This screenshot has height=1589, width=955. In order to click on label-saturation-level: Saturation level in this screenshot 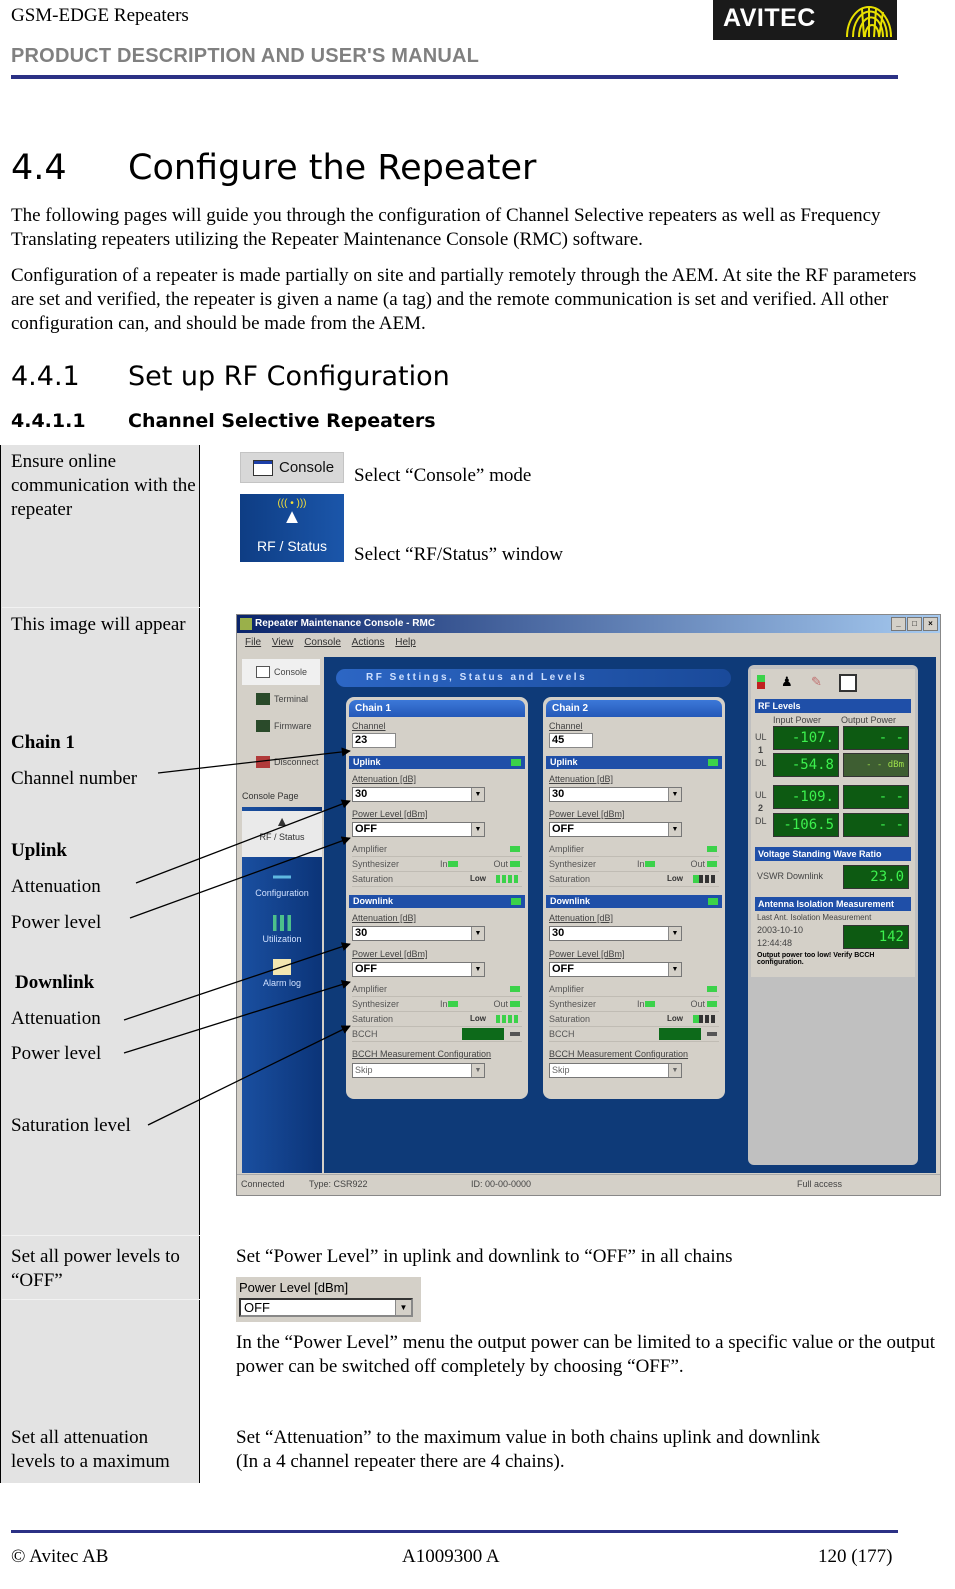, I will do `click(71, 1125)`.